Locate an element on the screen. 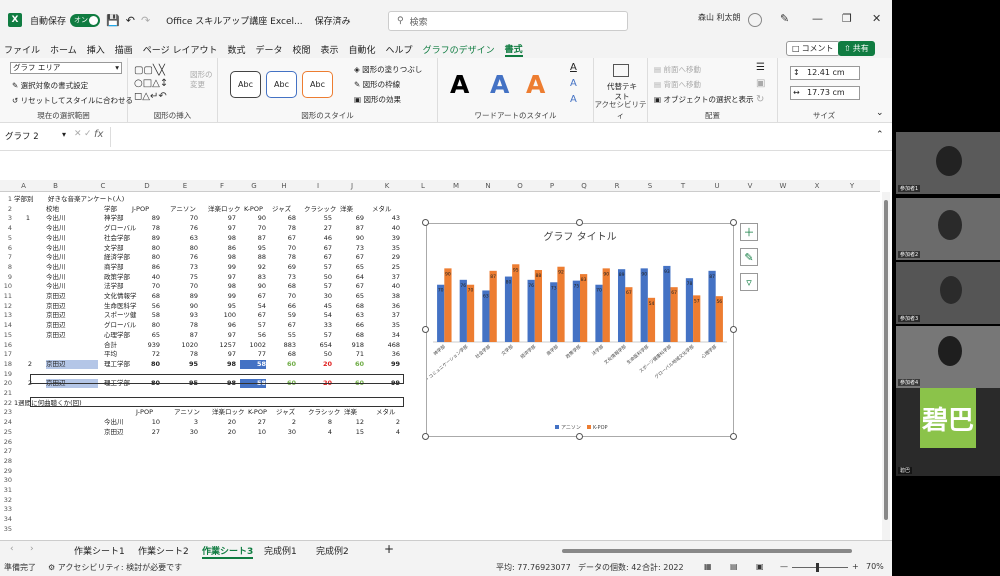  tab-example2: 完成例2 is located at coordinates (332, 550).